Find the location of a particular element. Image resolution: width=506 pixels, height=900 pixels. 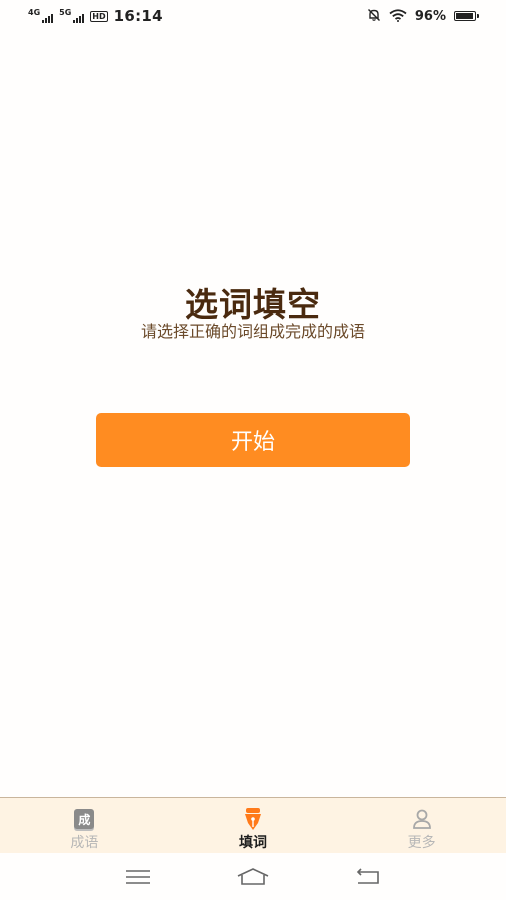

tab-label-idiom: 成语 is located at coordinates (84, 843).